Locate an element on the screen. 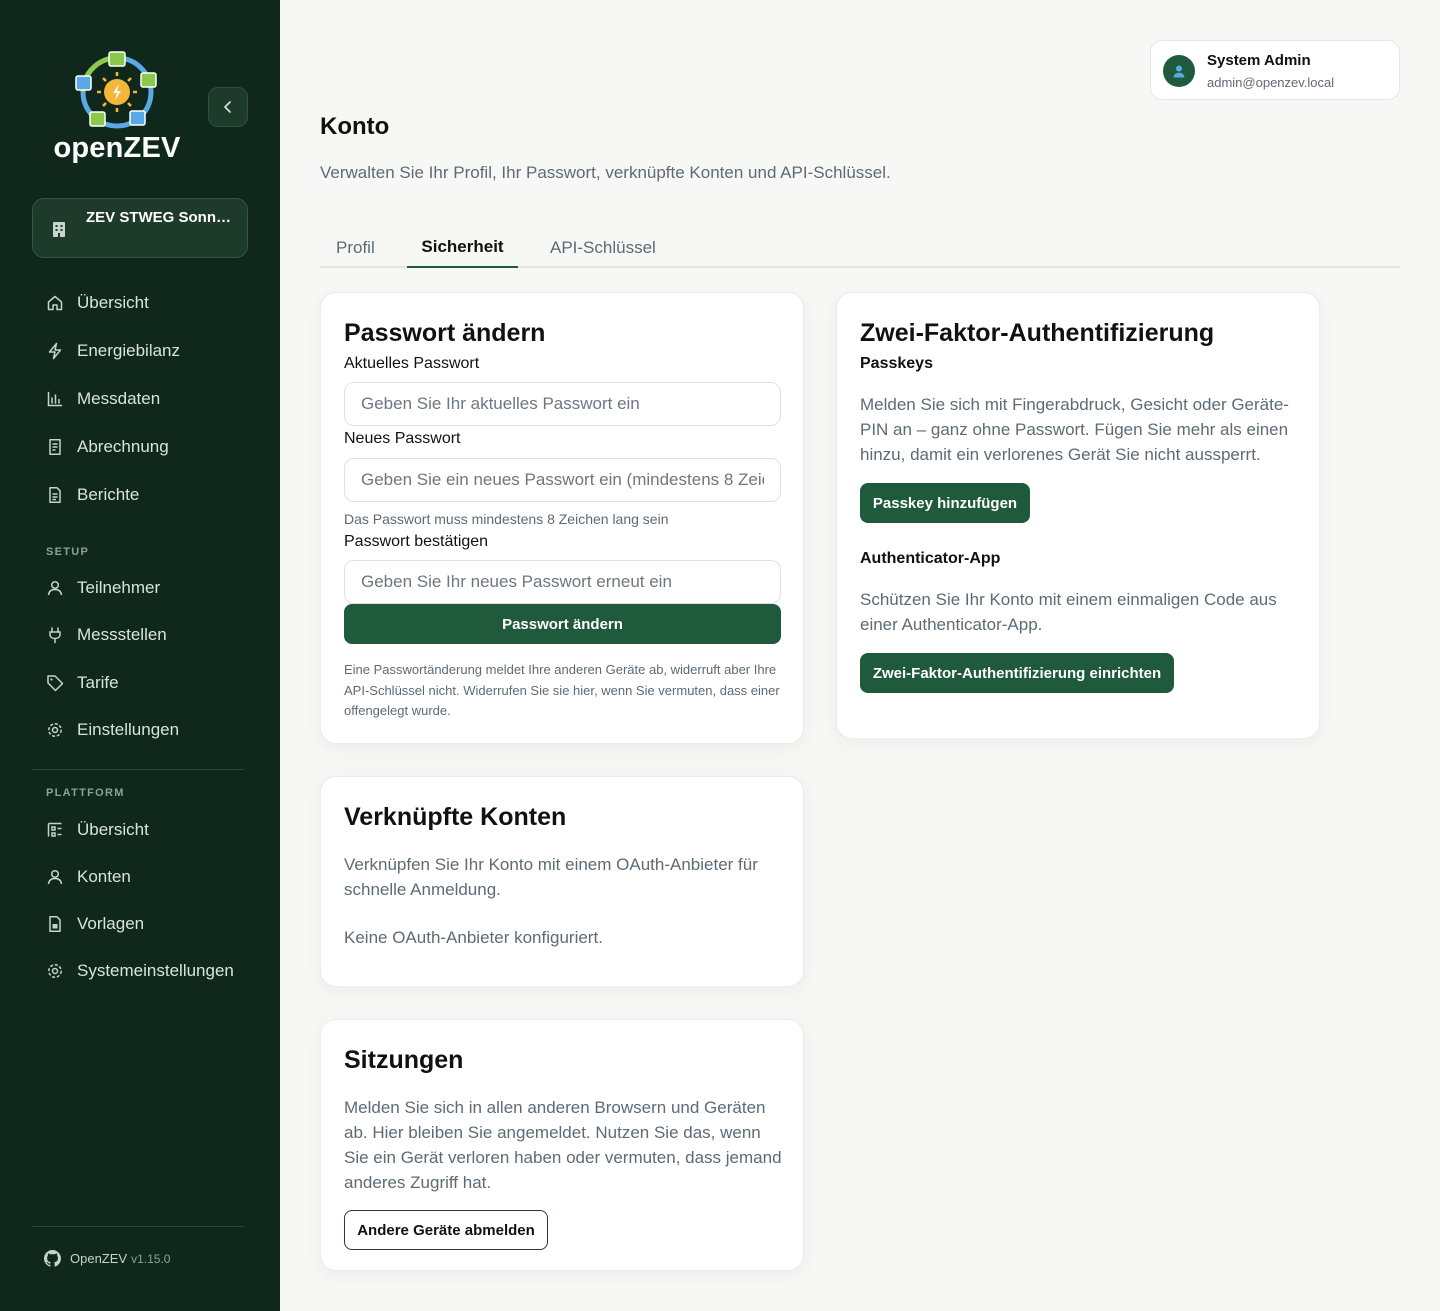 The width and height of the screenshot is (1440, 1311). card-title: Verknüpfte Konten is located at coordinates (455, 817).